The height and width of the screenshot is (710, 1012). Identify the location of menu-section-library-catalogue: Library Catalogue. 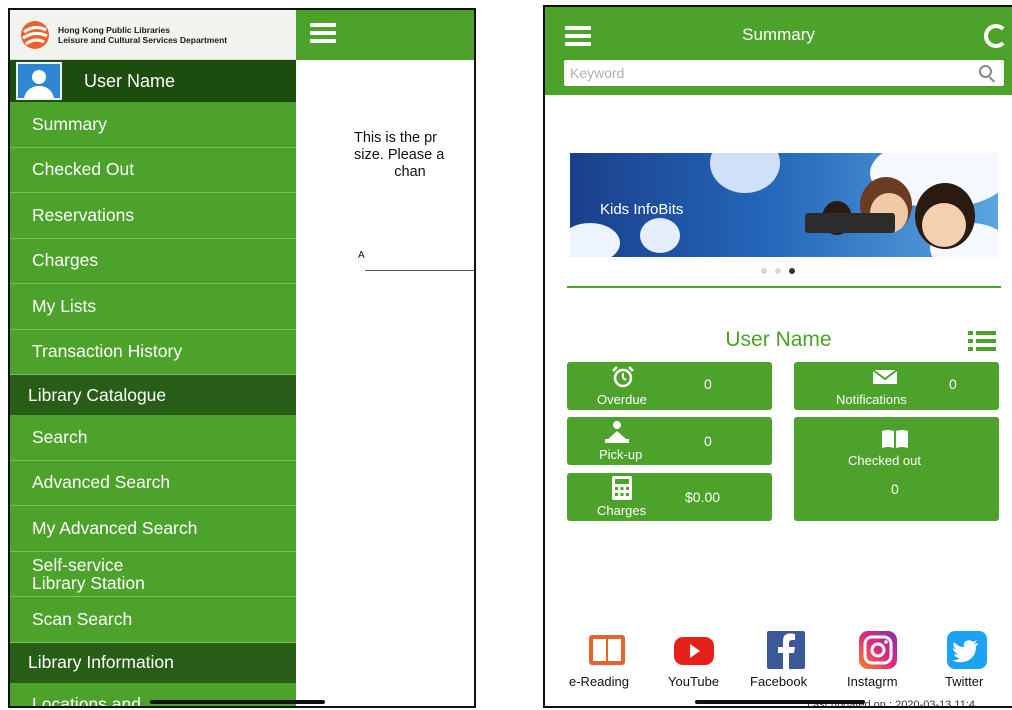
(153, 395).